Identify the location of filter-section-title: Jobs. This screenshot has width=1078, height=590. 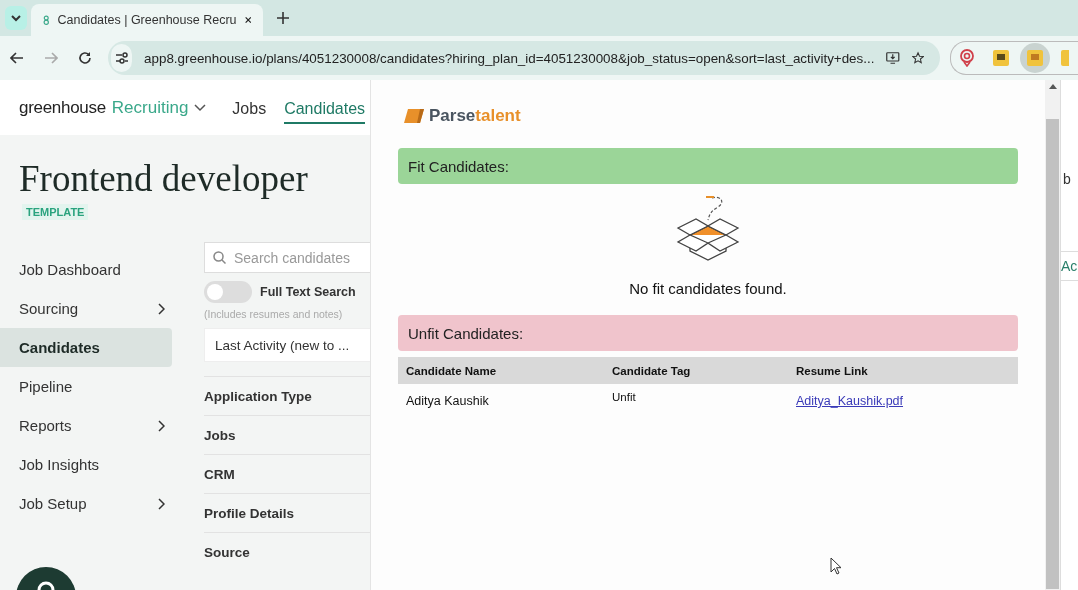
(220, 435).